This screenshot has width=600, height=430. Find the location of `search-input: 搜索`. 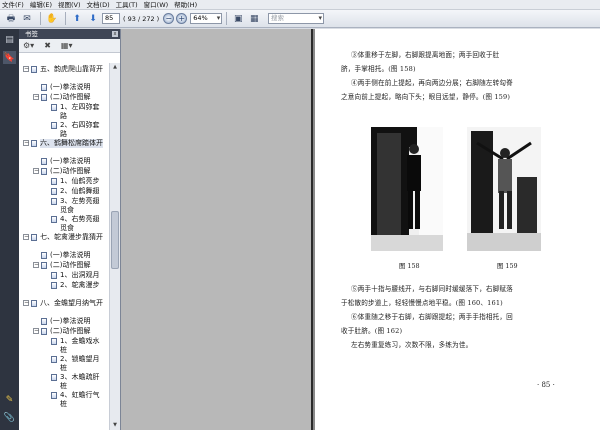

search-input: 搜索 is located at coordinates (296, 18).